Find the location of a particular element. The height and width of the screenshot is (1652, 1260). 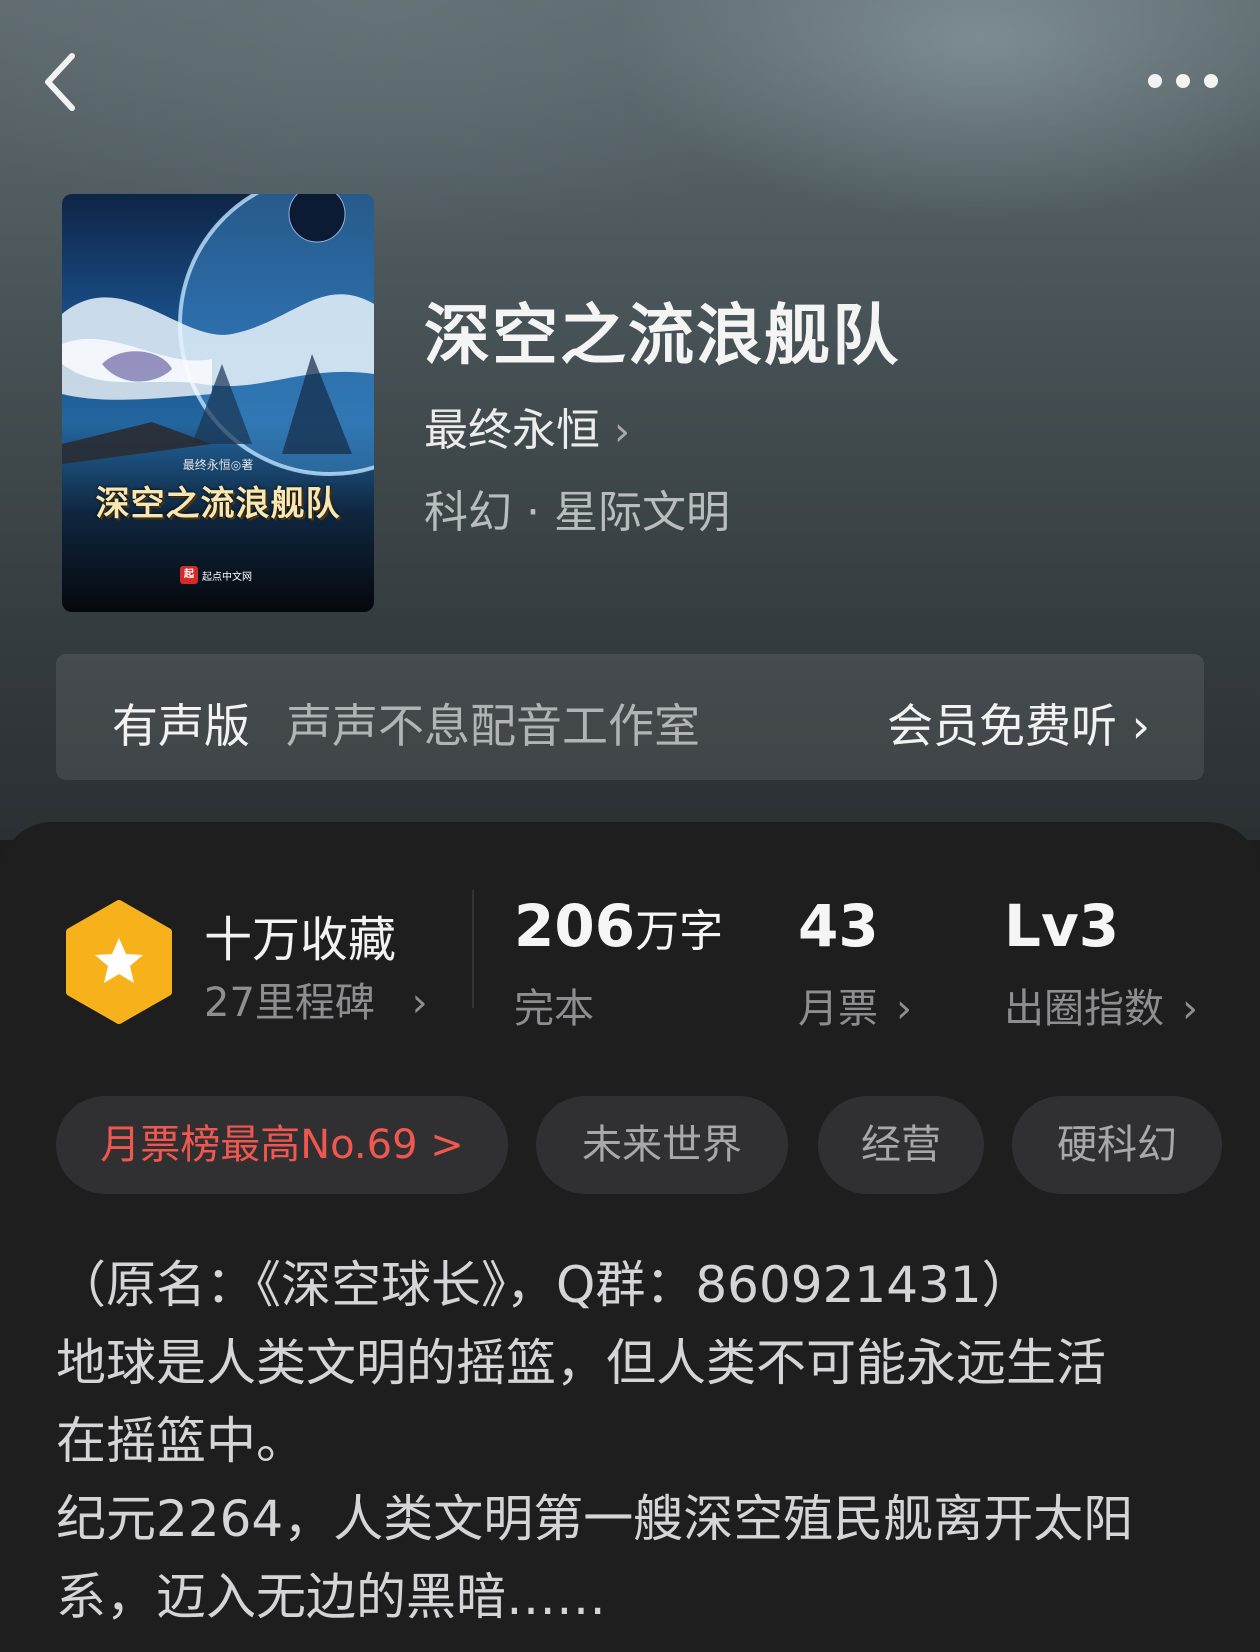

tag-hard-scifi: 硬科幻 is located at coordinates (1117, 1145).